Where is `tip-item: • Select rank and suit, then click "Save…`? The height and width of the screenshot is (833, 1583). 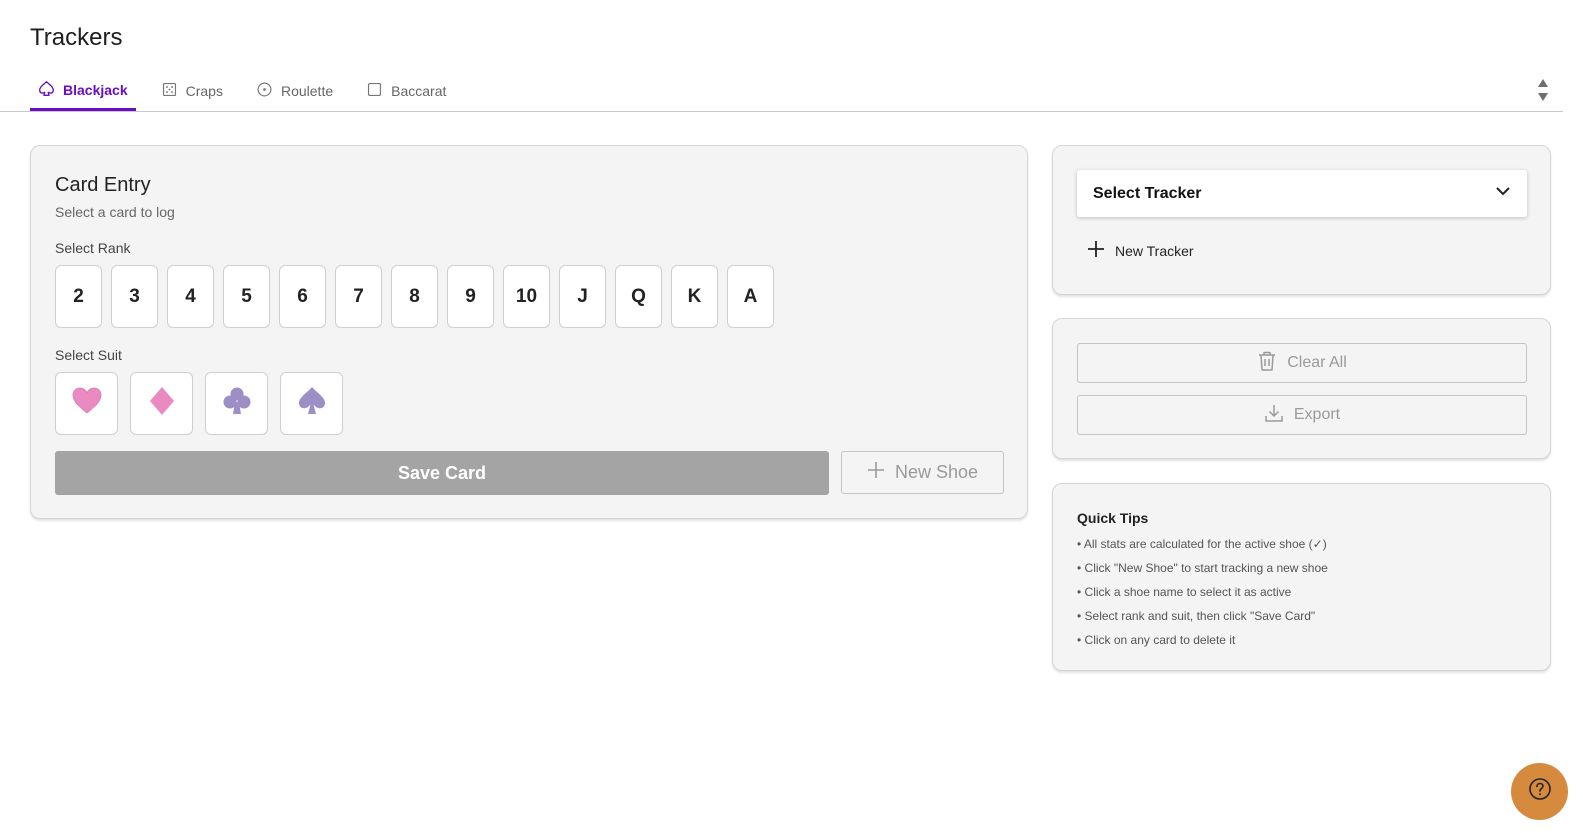
tip-item: • Select rank and suit, then click "Save… is located at coordinates (1196, 616).